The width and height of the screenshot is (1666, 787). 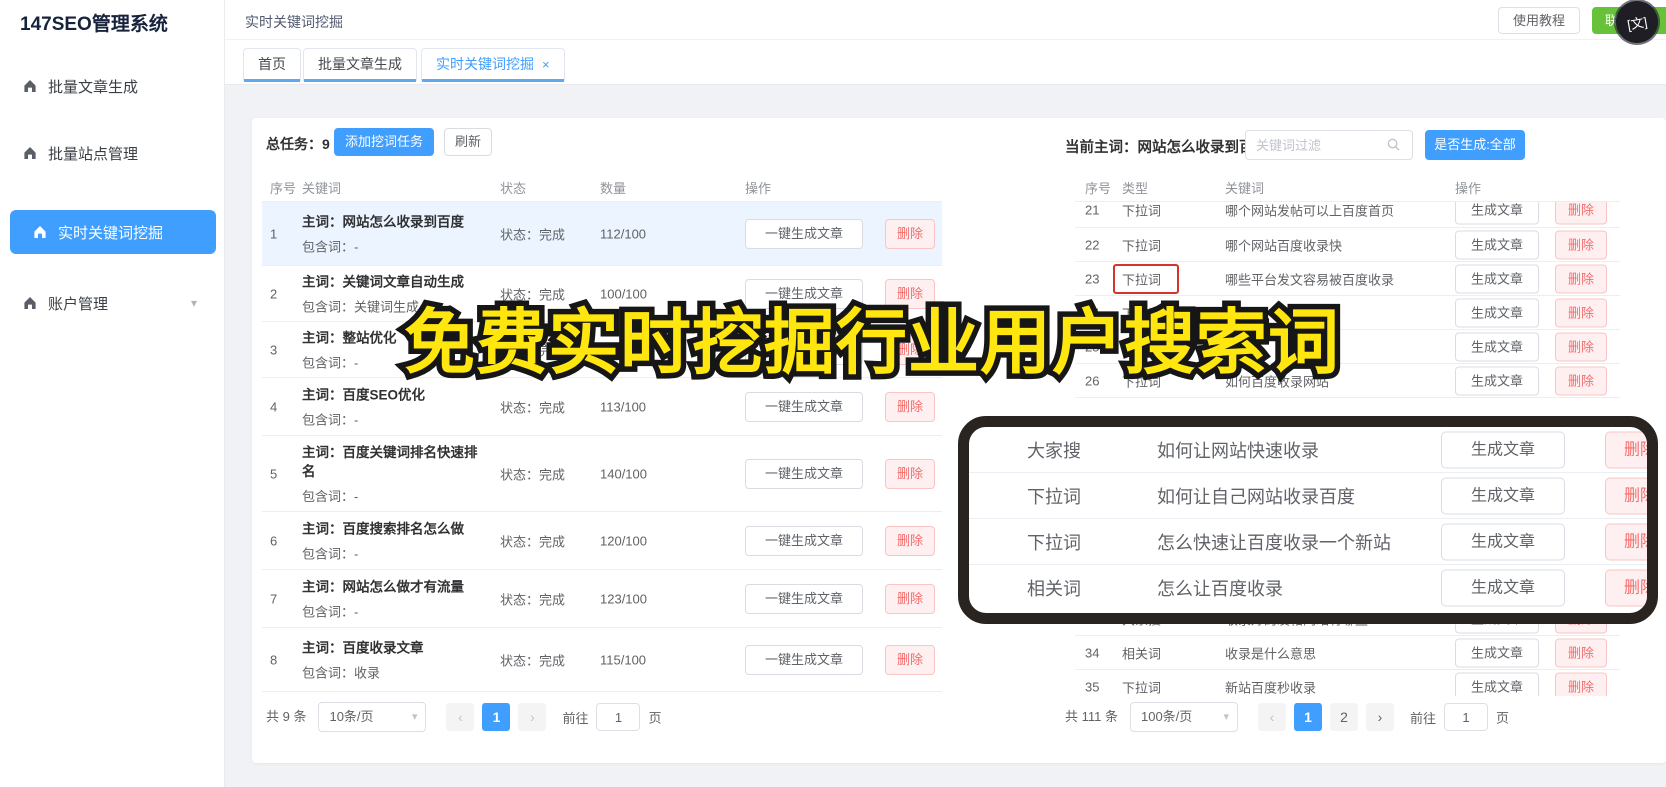 What do you see at coordinates (274, 473) in the screenshot?
I see `row-num: 5` at bounding box center [274, 473].